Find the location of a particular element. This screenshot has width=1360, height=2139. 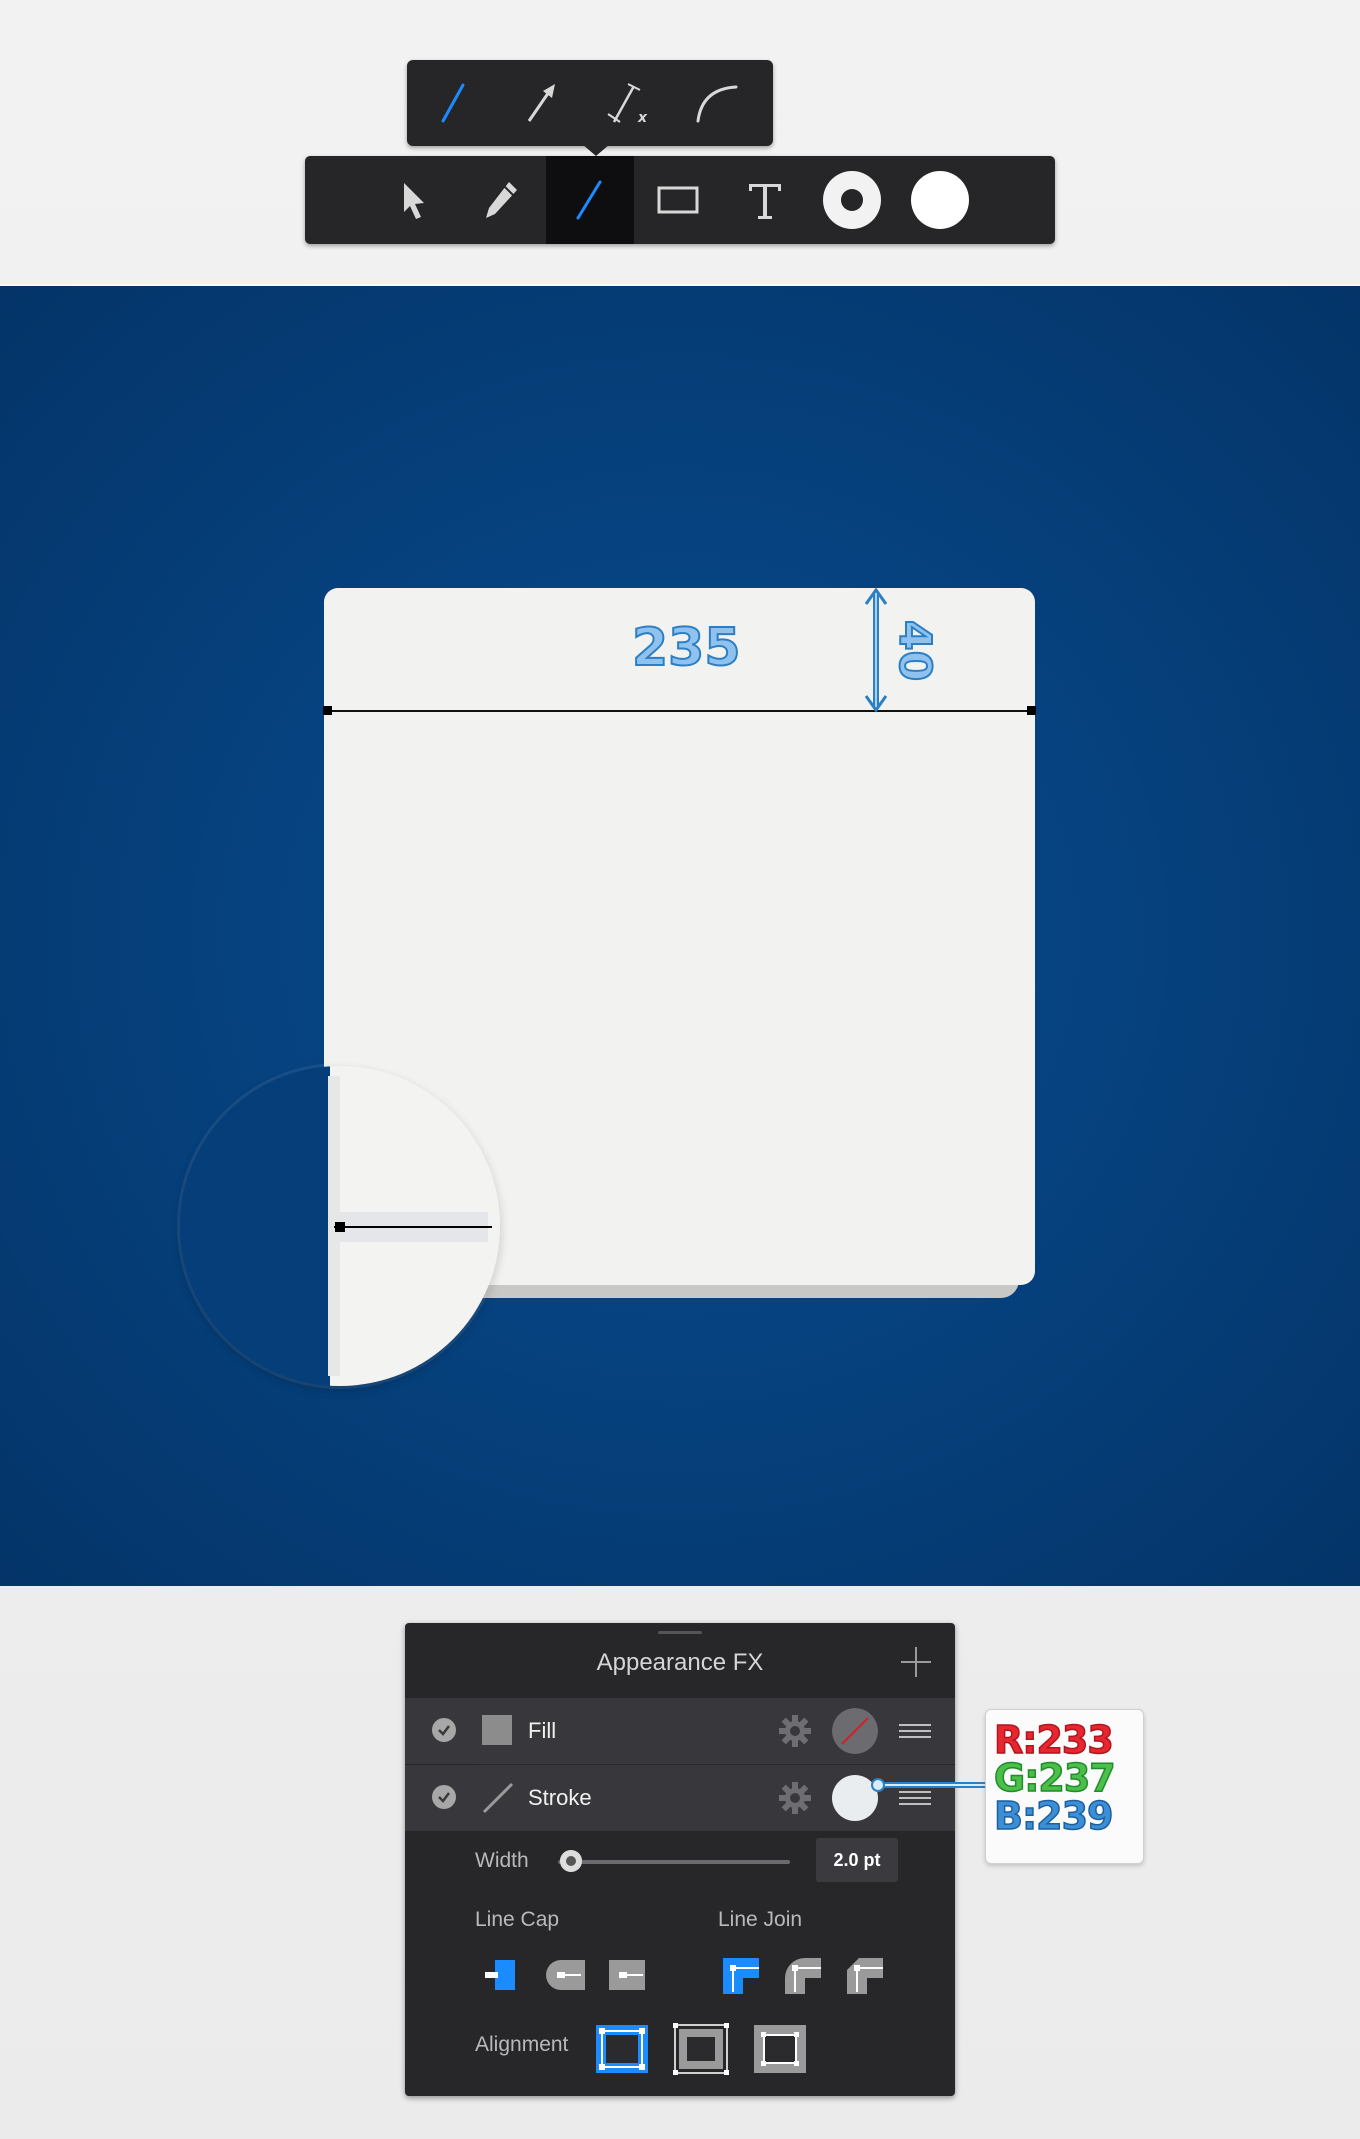

height-dimension-label: 40 is located at coordinates (914, 650).